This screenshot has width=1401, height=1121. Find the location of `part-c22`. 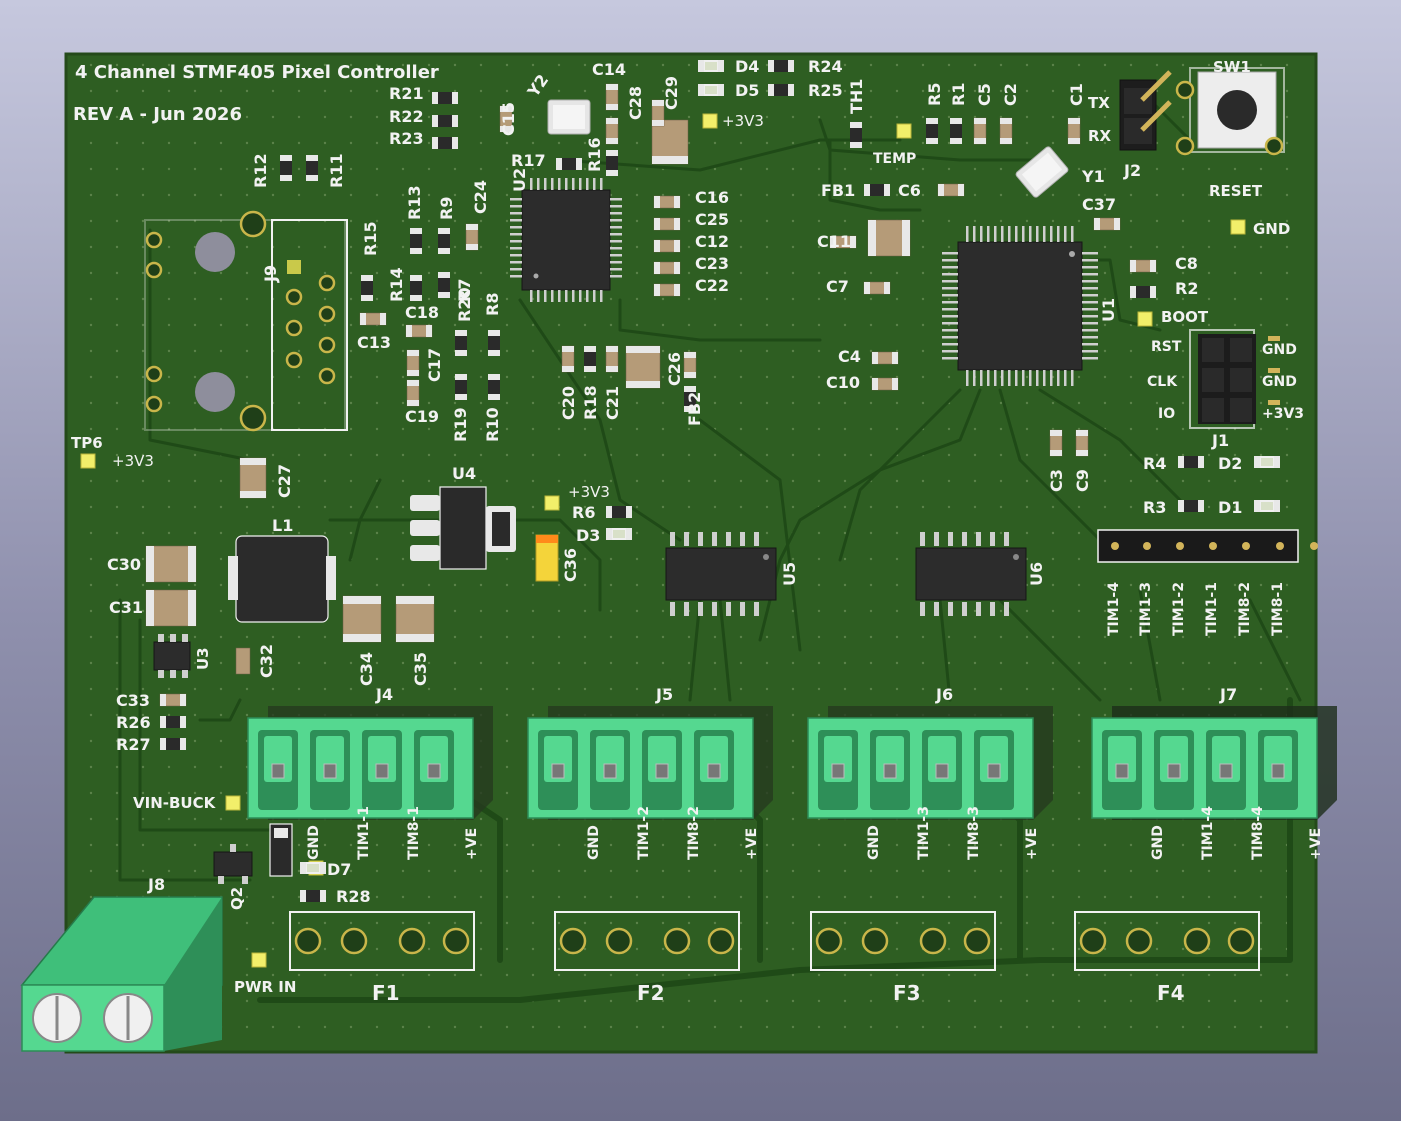

part-c22 is located at coordinates (667, 290).